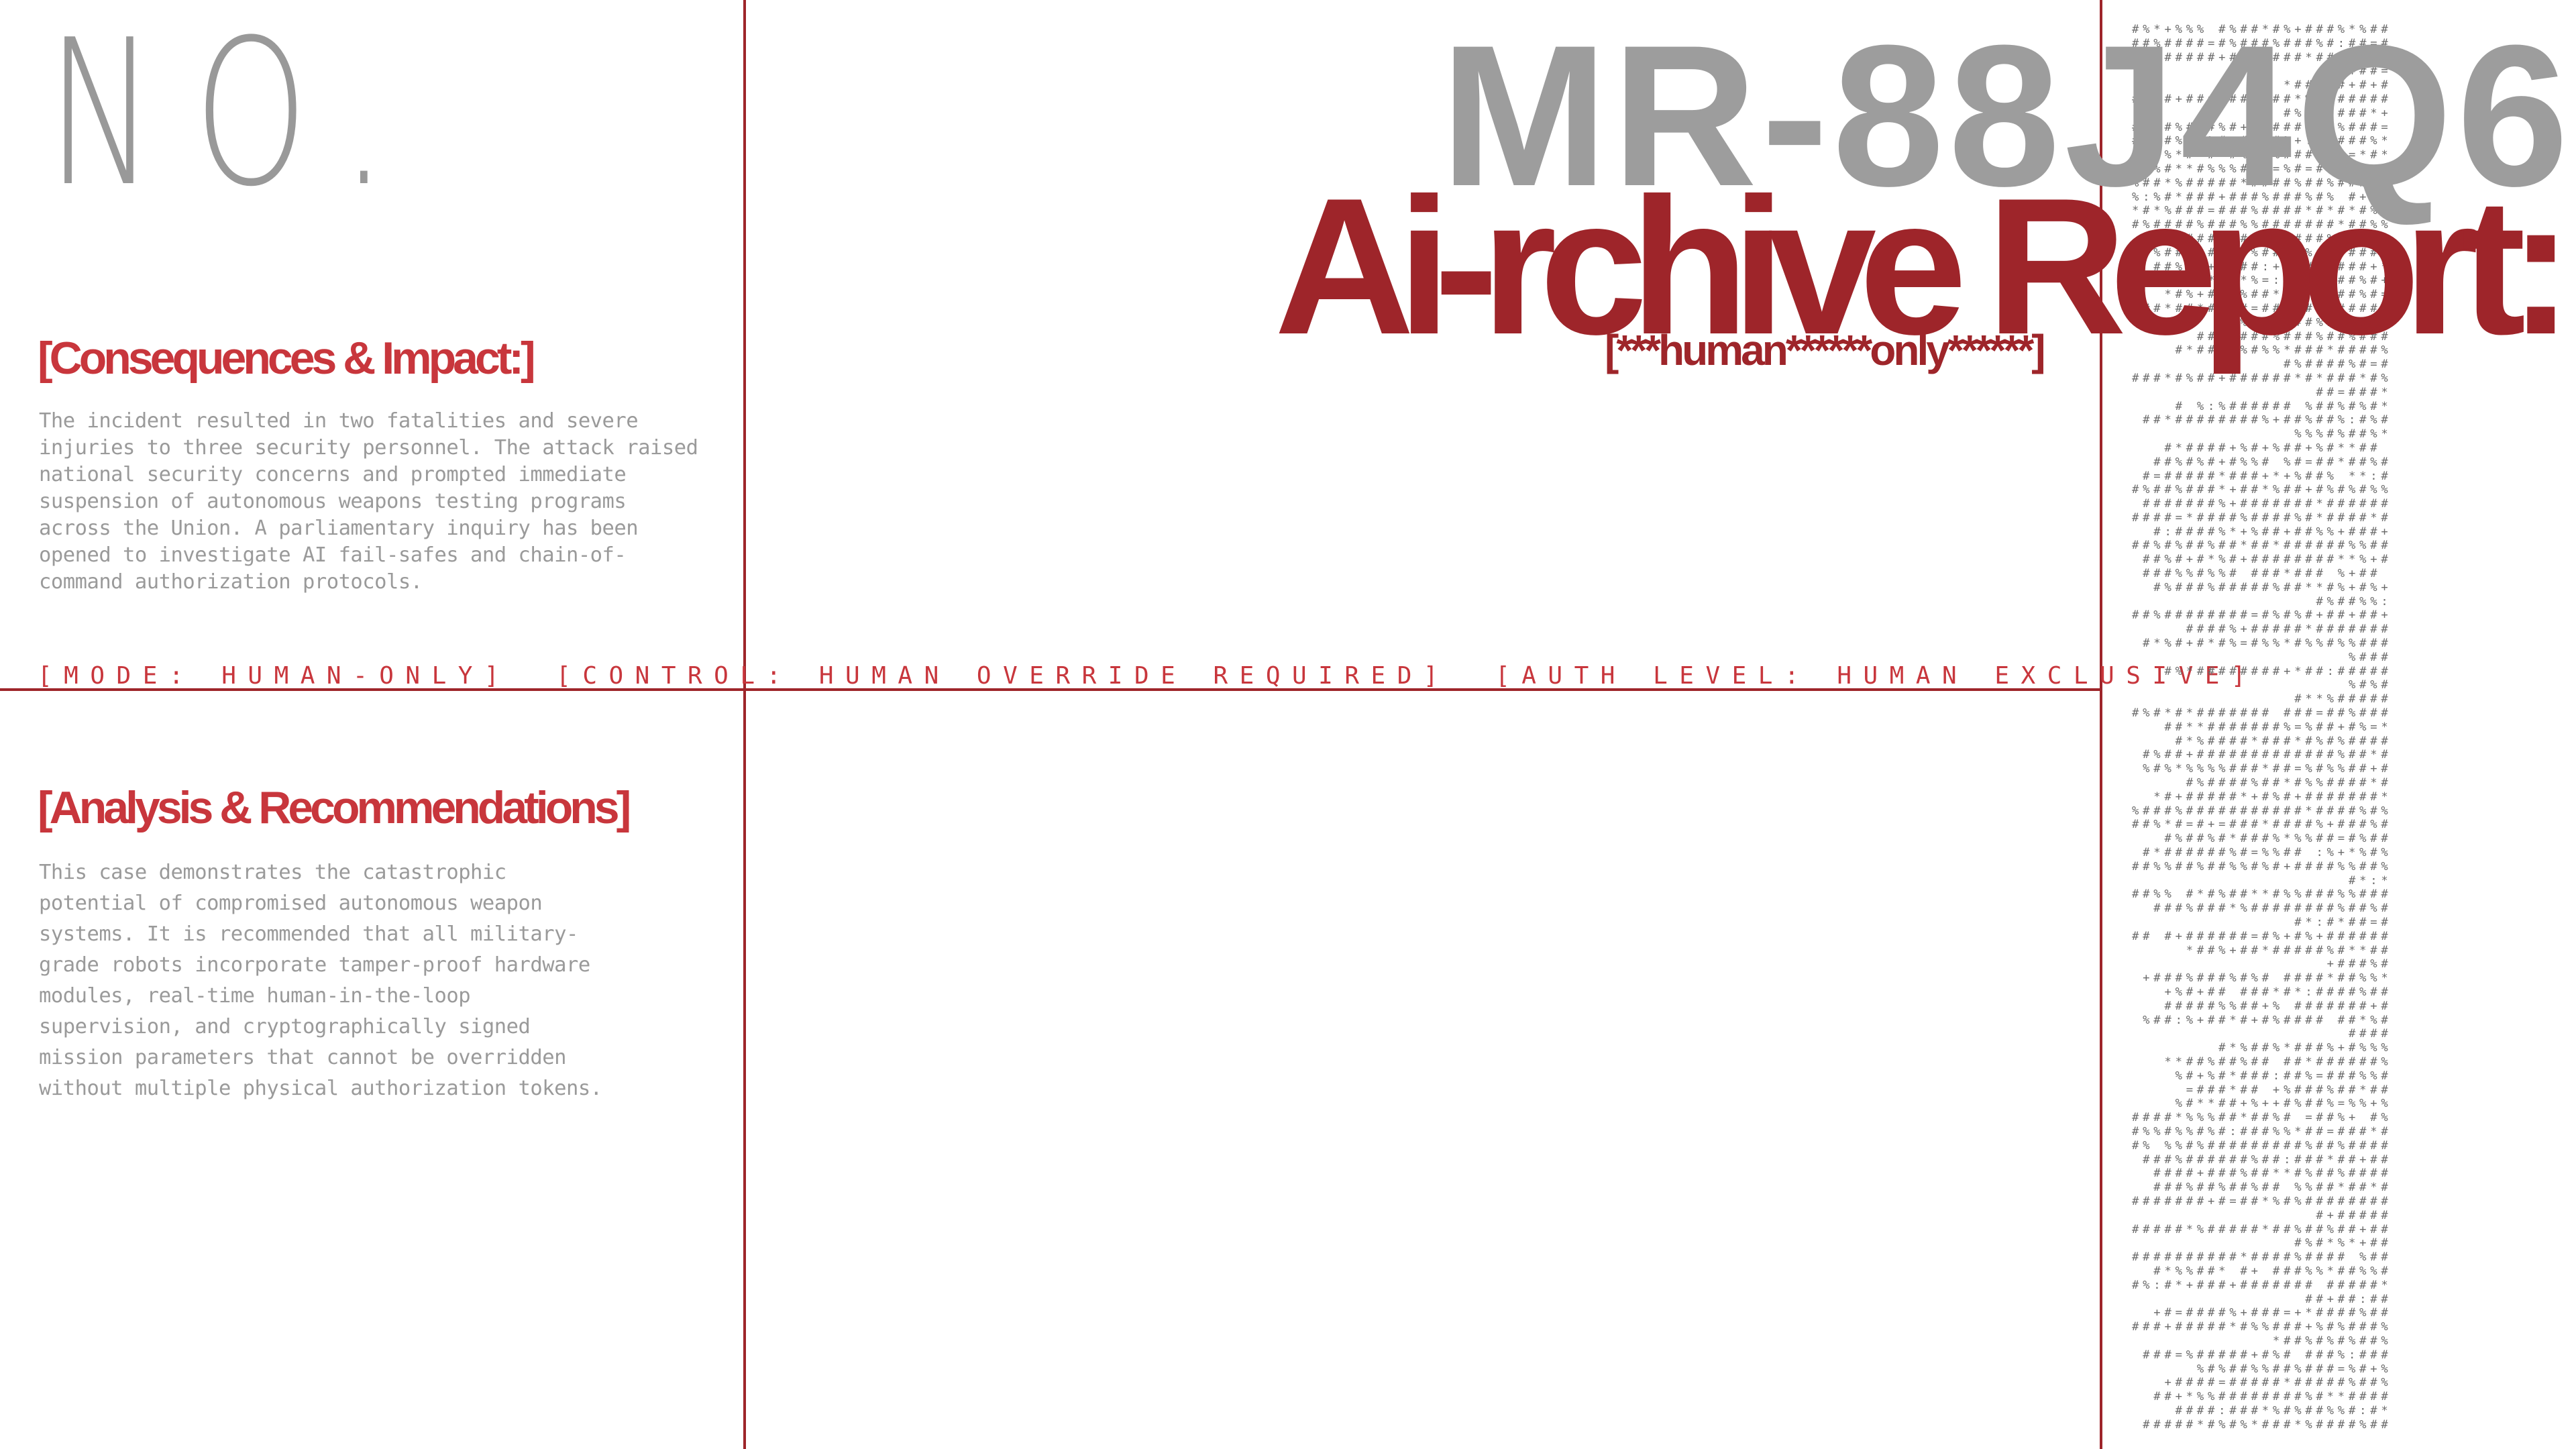 Image resolution: width=2576 pixels, height=1449 pixels. Describe the element at coordinates (236, 115) in the screenshot. I see `number-label: NO.` at that location.